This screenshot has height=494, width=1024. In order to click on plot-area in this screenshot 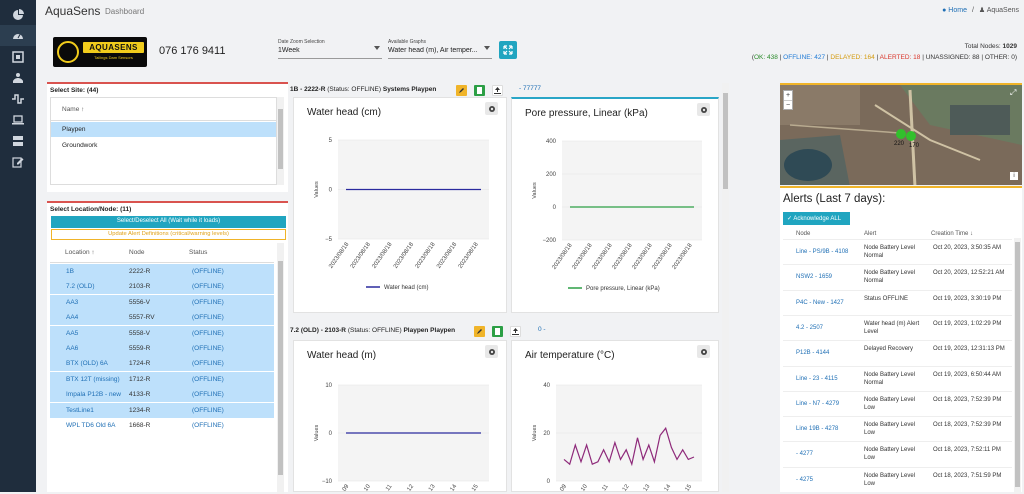, I will do `click(632, 190)`.